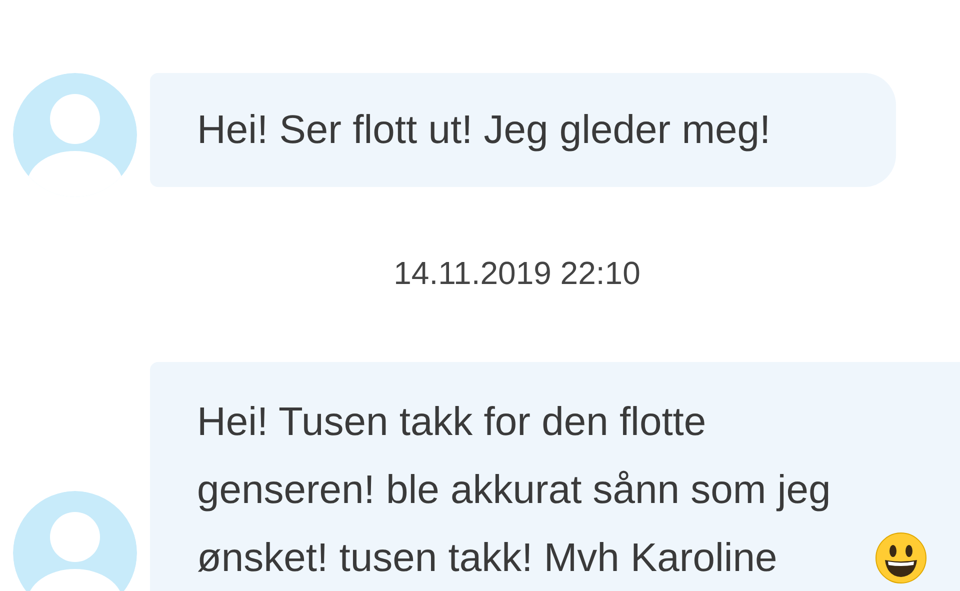 The height and width of the screenshot is (591, 960). I want to click on avatar-icon, so click(75, 135).